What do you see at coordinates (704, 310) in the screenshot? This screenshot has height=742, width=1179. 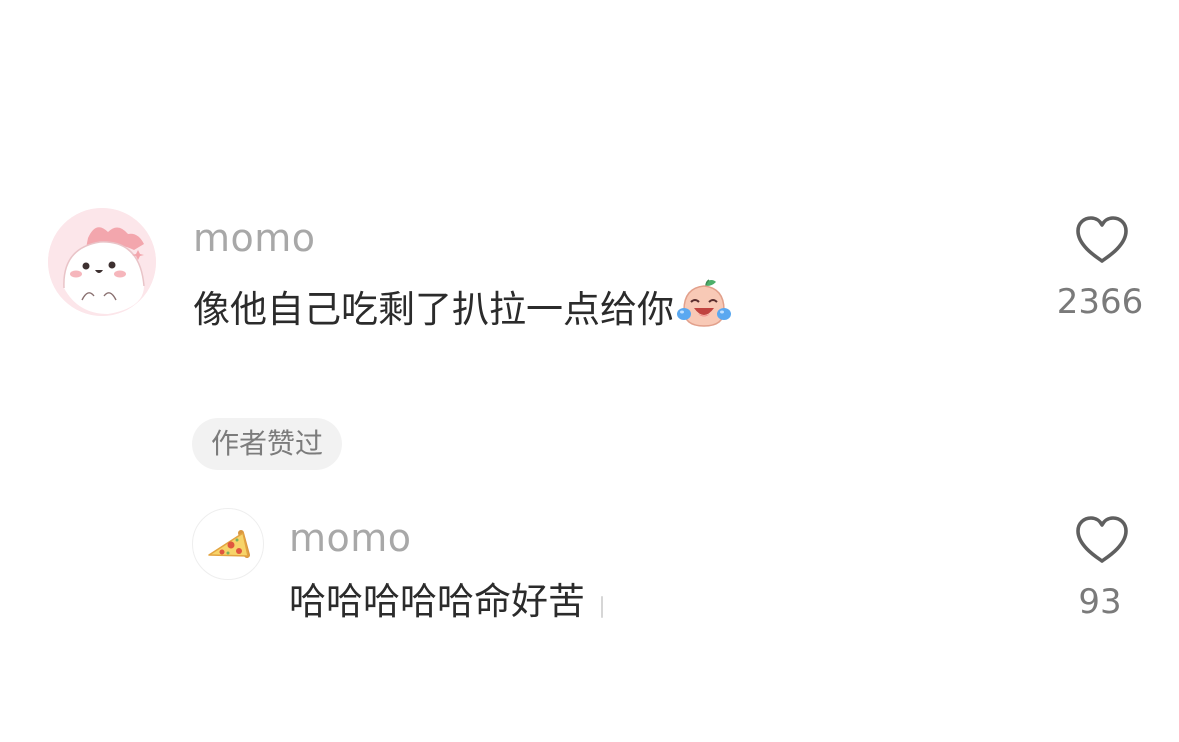 I see `crying-laughing-peach-icon` at bounding box center [704, 310].